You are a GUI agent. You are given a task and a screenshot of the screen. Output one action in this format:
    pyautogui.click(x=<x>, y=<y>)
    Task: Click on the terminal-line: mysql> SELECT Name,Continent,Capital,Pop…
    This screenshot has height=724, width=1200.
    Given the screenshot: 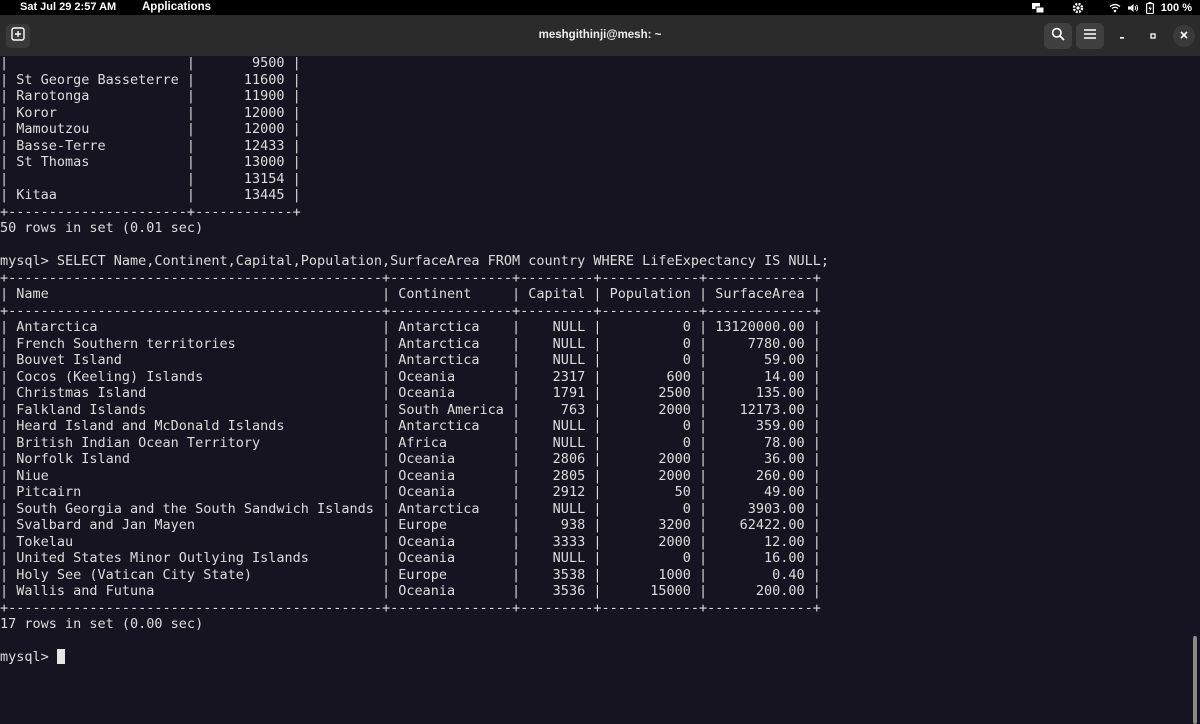 What is the action you would take?
    pyautogui.click(x=415, y=261)
    